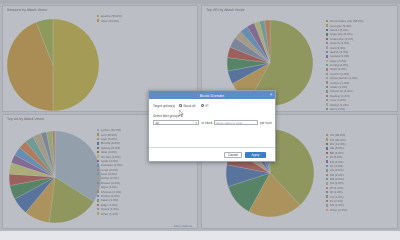 The width and height of the screenshot is (400, 240). Describe the element at coordinates (212, 147) in the screenshot. I see `dialog-divider` at that location.